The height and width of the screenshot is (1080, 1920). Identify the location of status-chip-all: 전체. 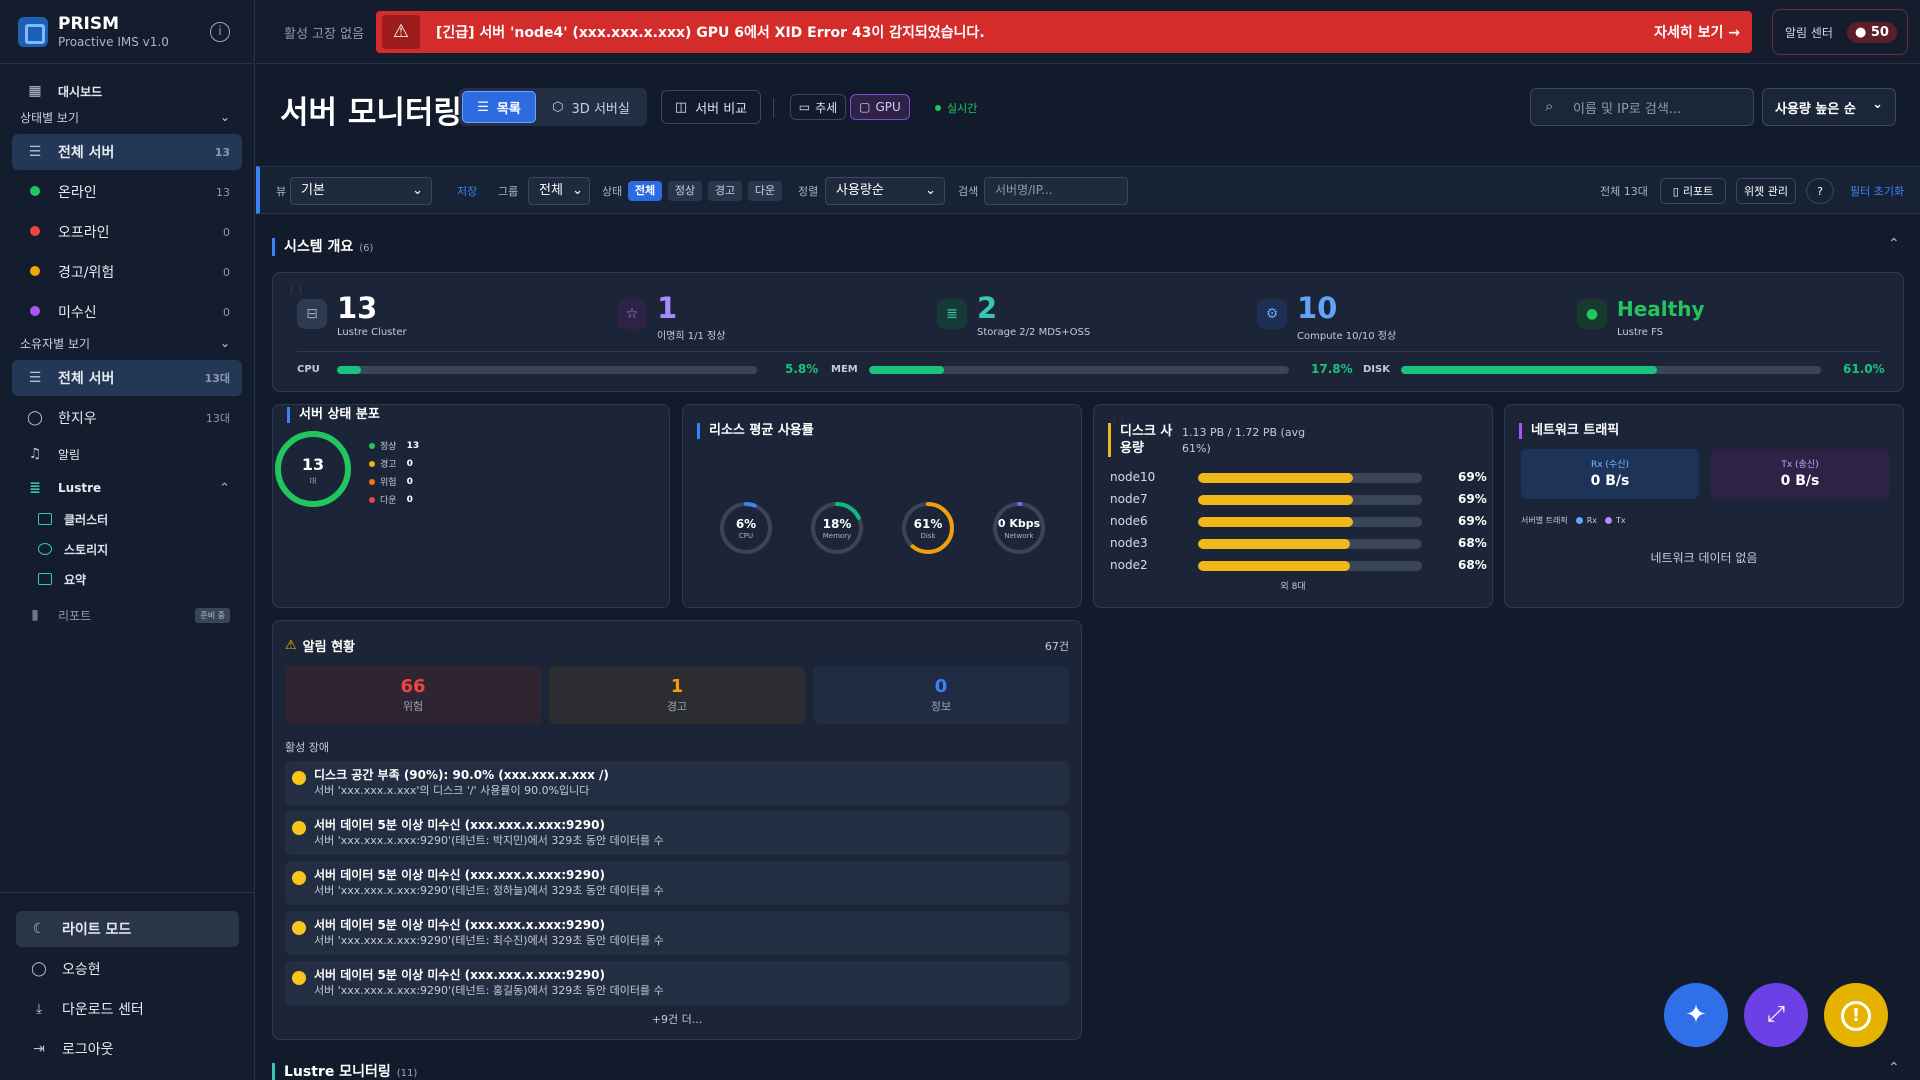
(645, 191).